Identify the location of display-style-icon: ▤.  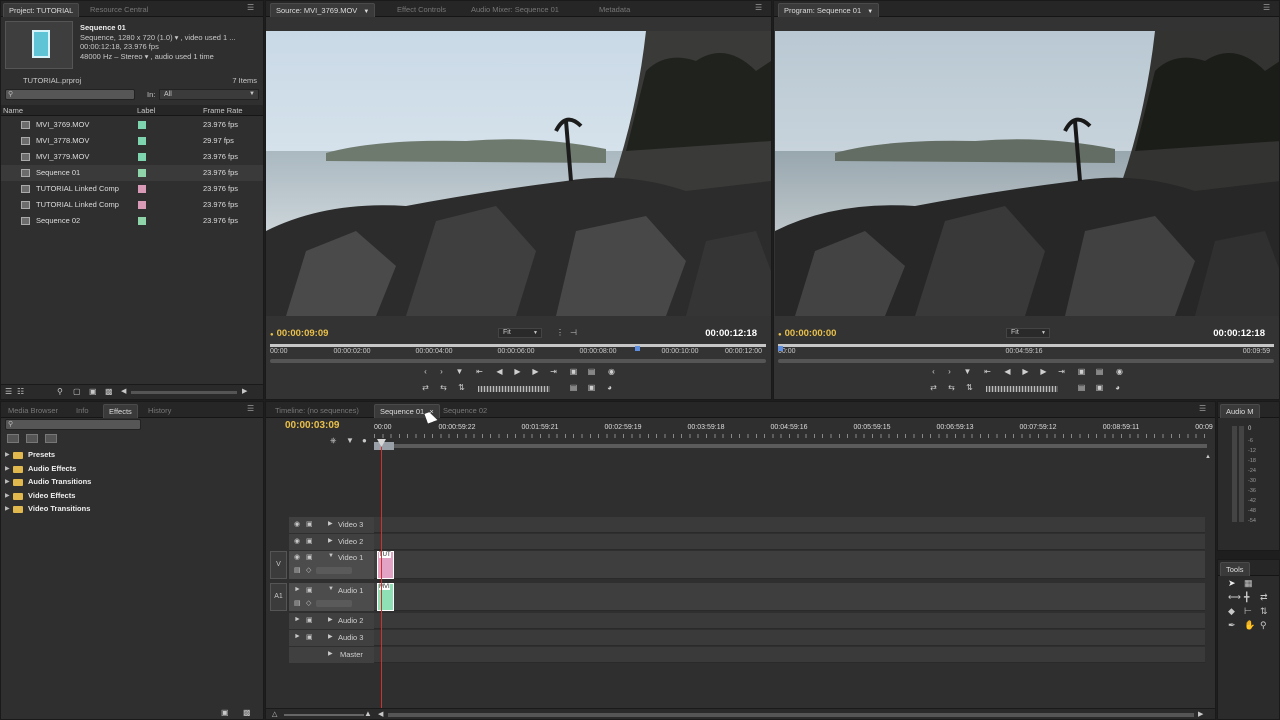
(297, 603).